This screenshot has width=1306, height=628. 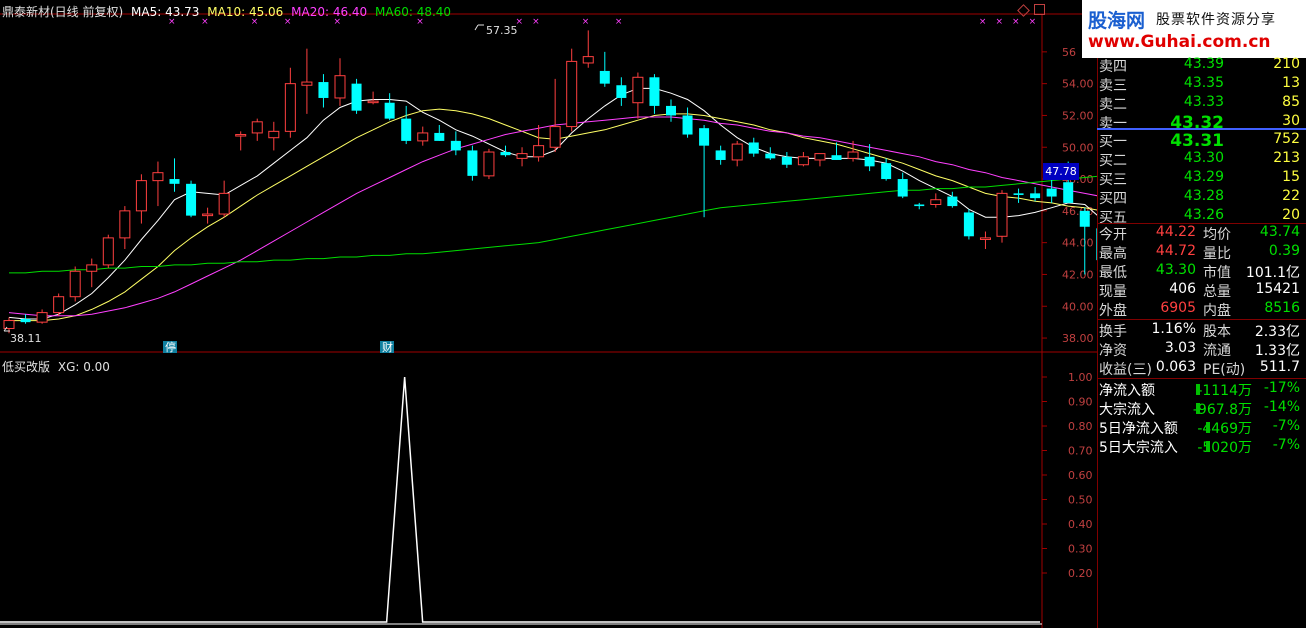 I want to click on indicator-header: 低买改版 XG: 0.00, so click(x=56, y=366).